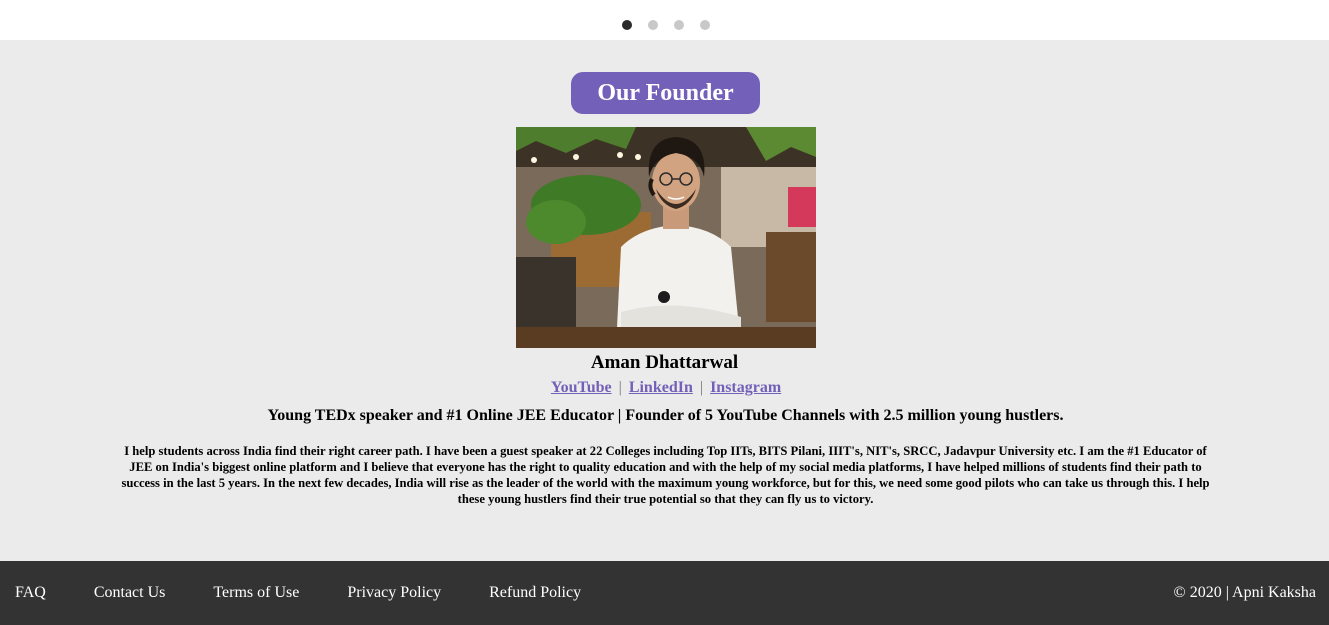 The width and height of the screenshot is (1329, 625). What do you see at coordinates (535, 593) in the screenshot?
I see `footer-link-refund: Refund Policy` at bounding box center [535, 593].